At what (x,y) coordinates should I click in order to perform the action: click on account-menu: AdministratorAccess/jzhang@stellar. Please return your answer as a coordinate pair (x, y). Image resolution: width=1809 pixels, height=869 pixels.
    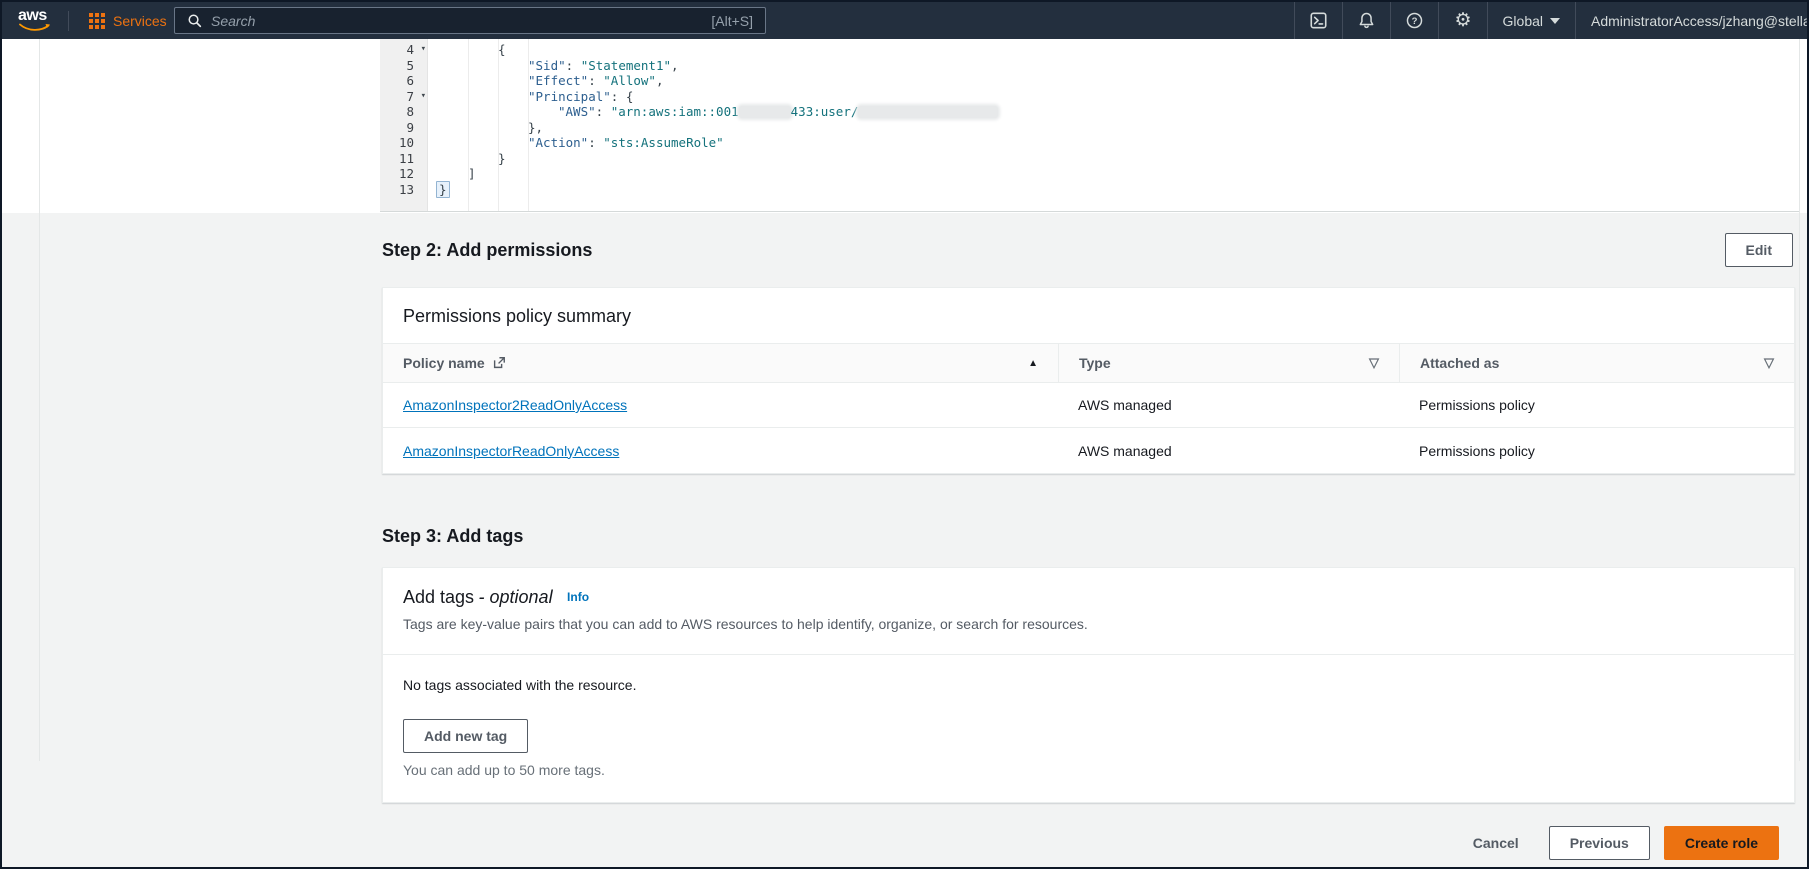
    Looking at the image, I should click on (1691, 20).